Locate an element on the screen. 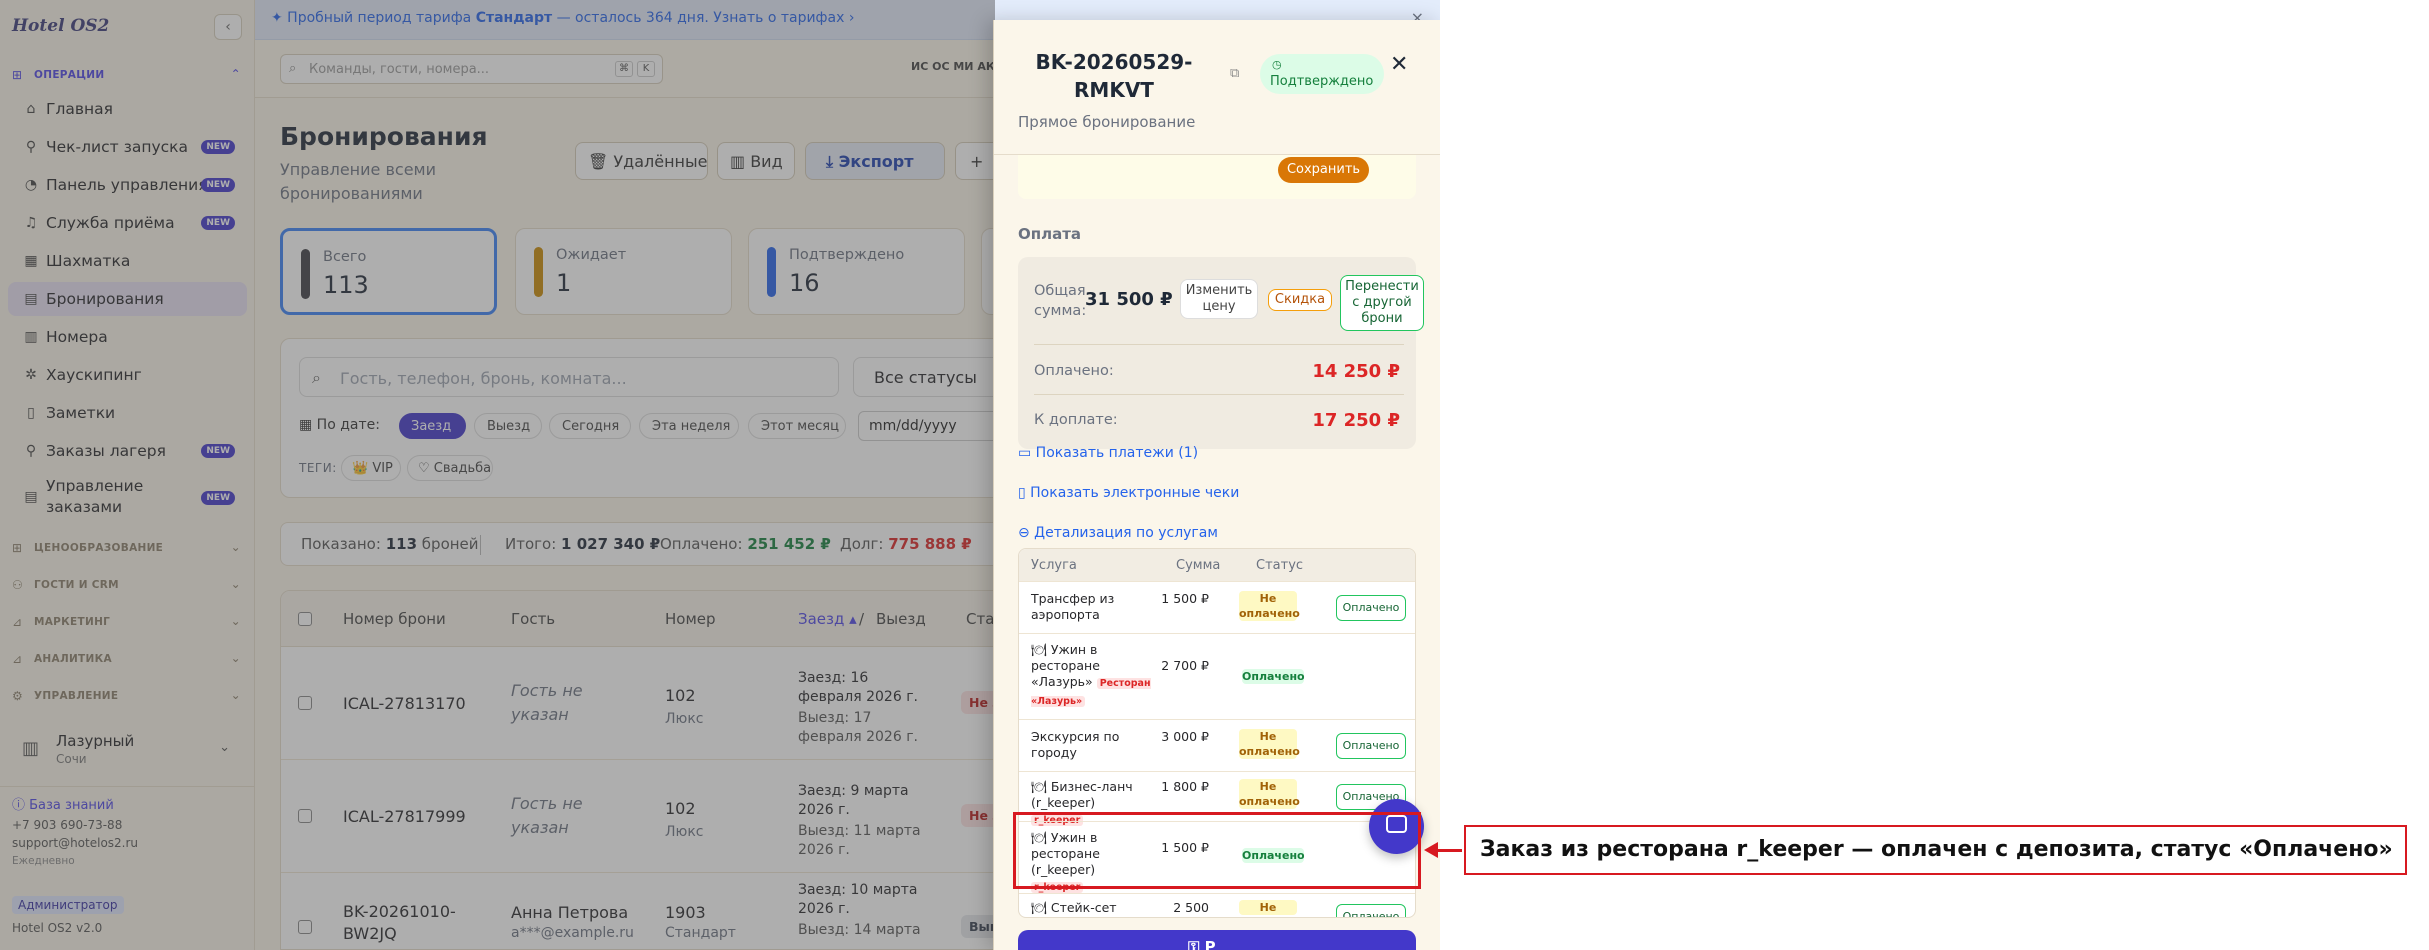  show-payments-link: ▭ Показать платежи (1) is located at coordinates (1108, 453).